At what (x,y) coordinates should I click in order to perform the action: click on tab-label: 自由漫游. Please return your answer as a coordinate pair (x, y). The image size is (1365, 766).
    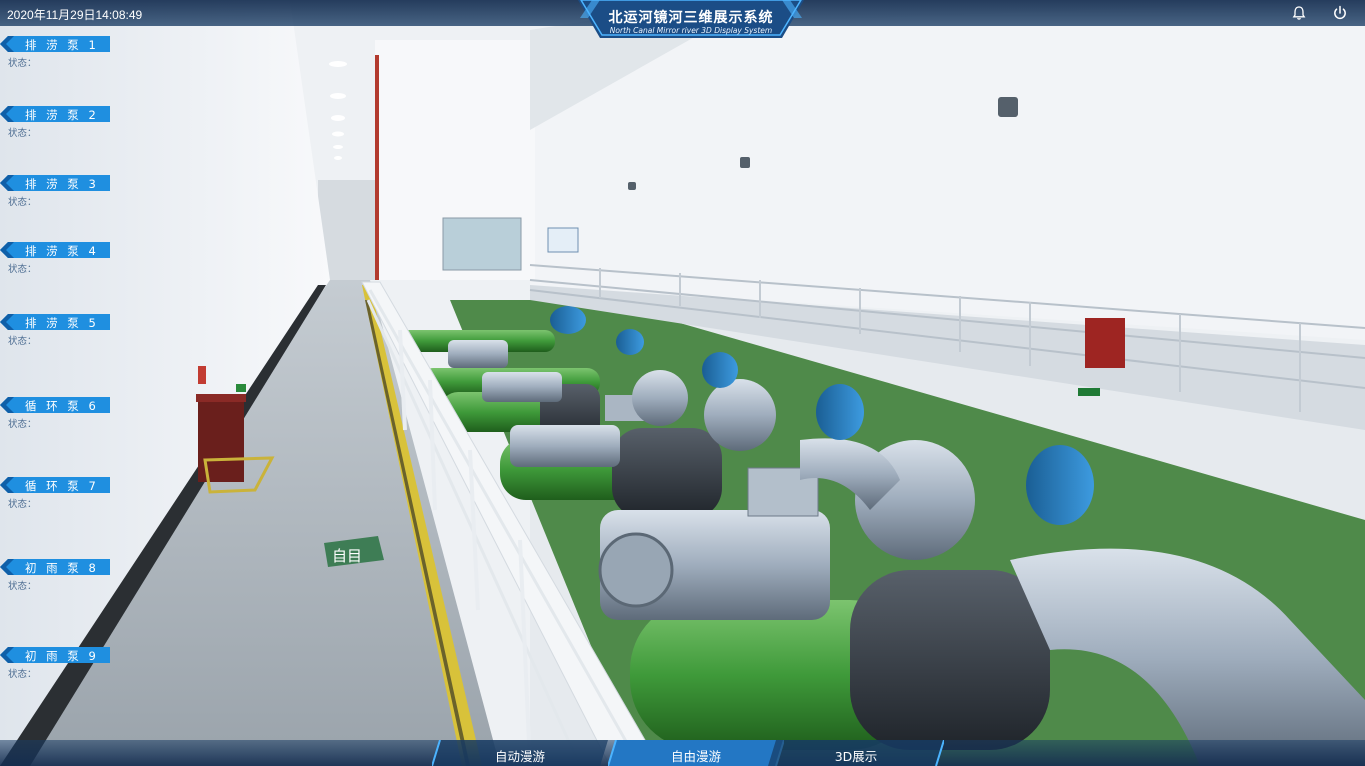
    Looking at the image, I should click on (695, 756).